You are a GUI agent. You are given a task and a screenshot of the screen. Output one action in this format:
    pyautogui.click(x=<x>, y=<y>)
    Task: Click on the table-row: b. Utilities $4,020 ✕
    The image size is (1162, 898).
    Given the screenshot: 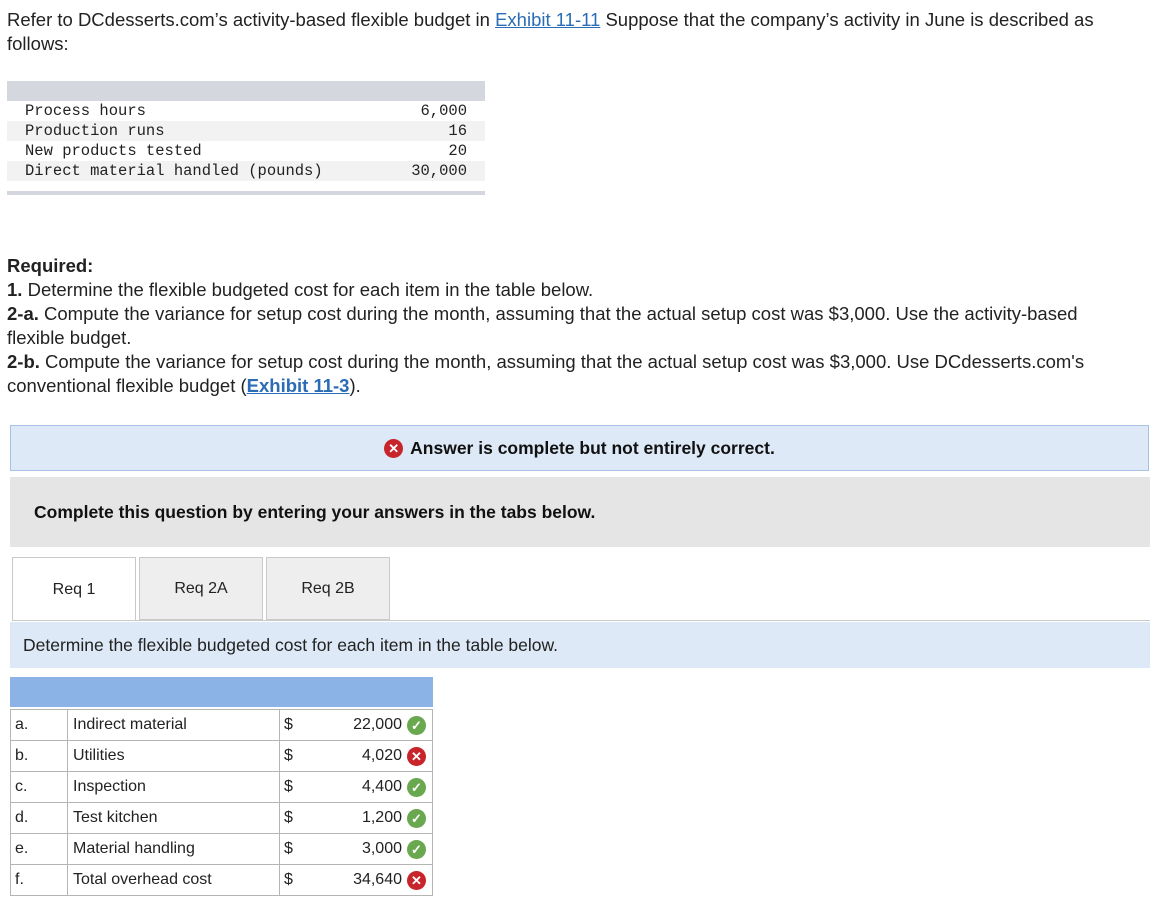 What is the action you would take?
    pyautogui.click(x=221, y=756)
    